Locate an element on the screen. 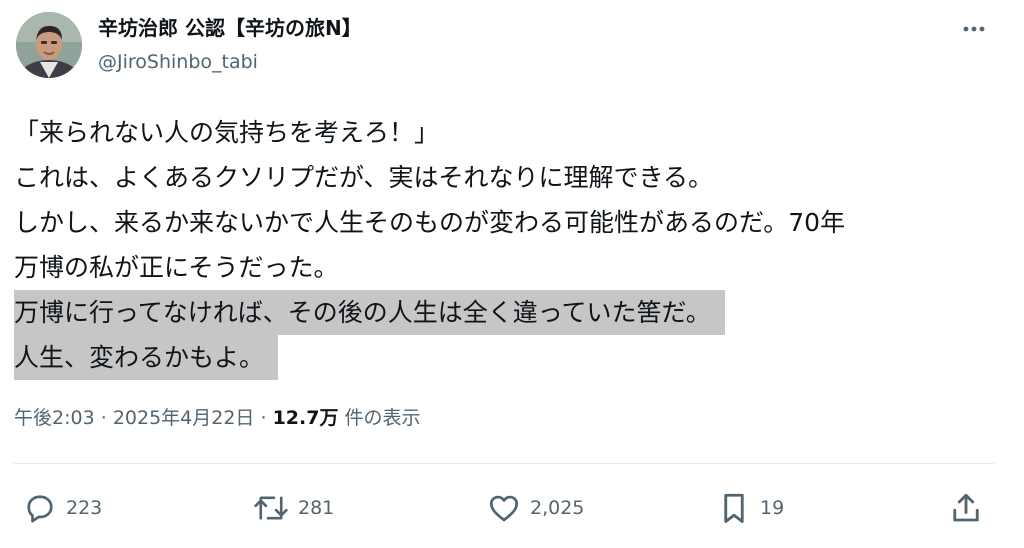 This screenshot has height=548, width=1024. heart-icon is located at coordinates (504, 508).